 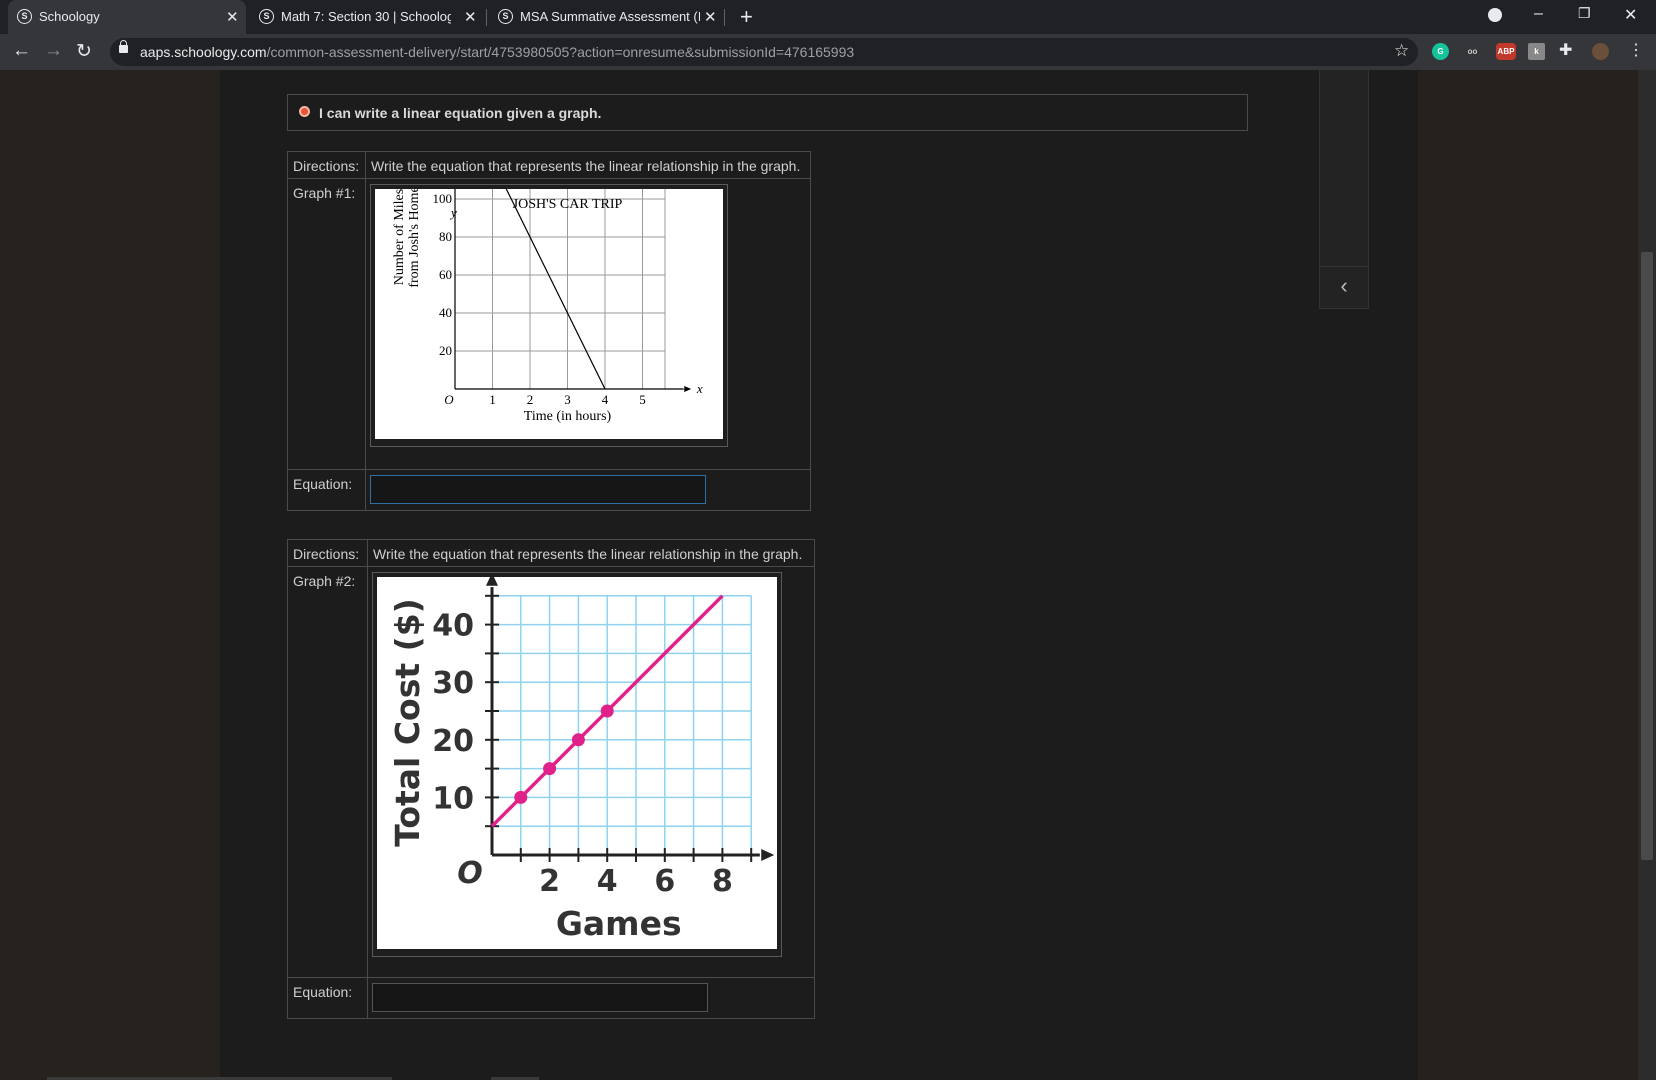 I want to click on total-cost-chart: 2 4 6 8 O 10 20 30 40 Games Total Cost ($), so click(x=577, y=760).